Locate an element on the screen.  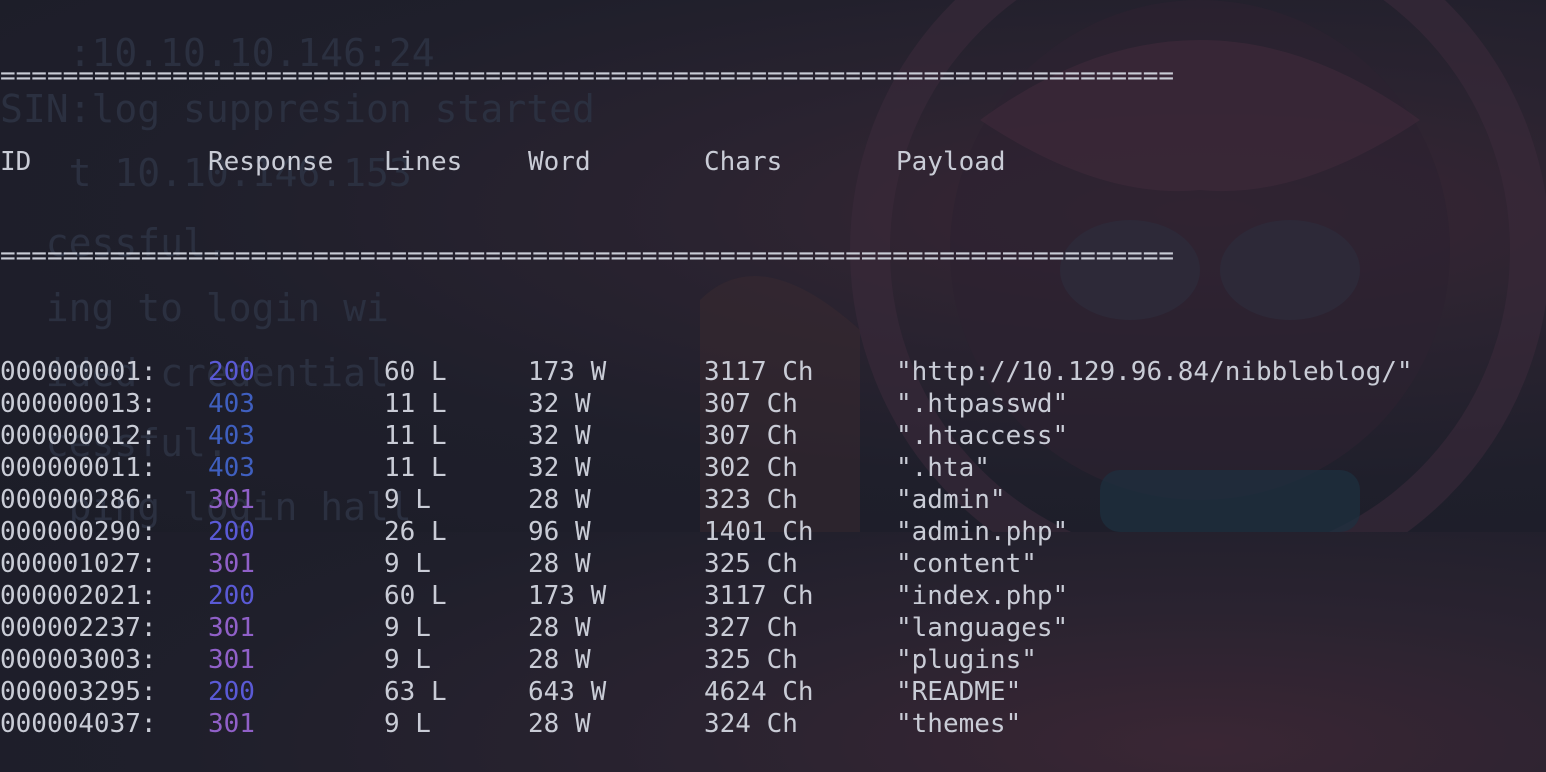
table-row: 000000011: 403 11 L 32 W 302 Ch ".hta" is located at coordinates (773, 468).